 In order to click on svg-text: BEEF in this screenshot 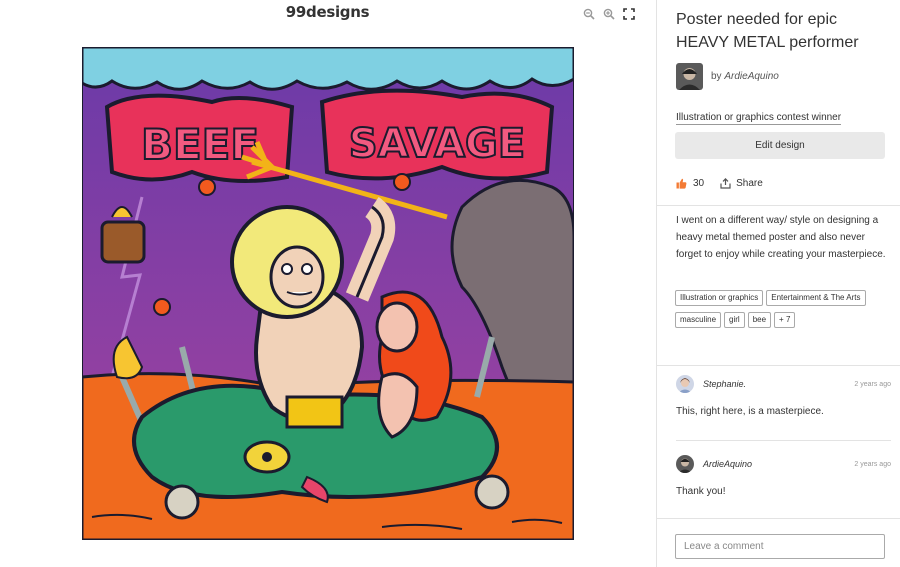, I will do `click(200, 144)`.